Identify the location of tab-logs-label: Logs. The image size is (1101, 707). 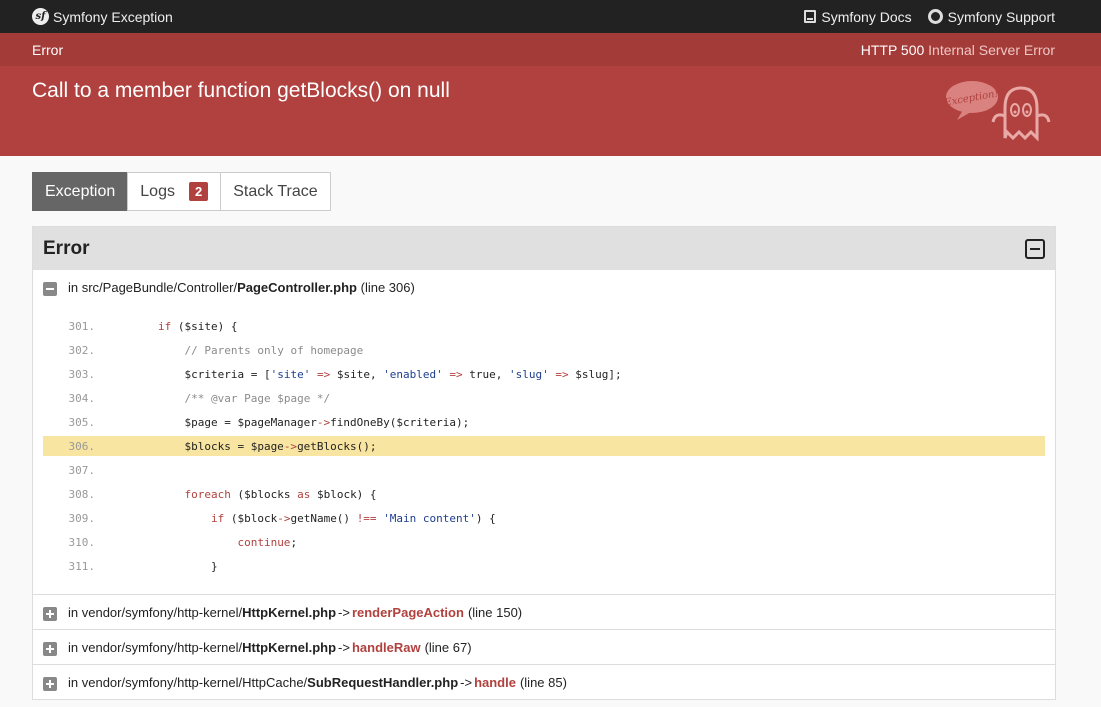
(157, 191).